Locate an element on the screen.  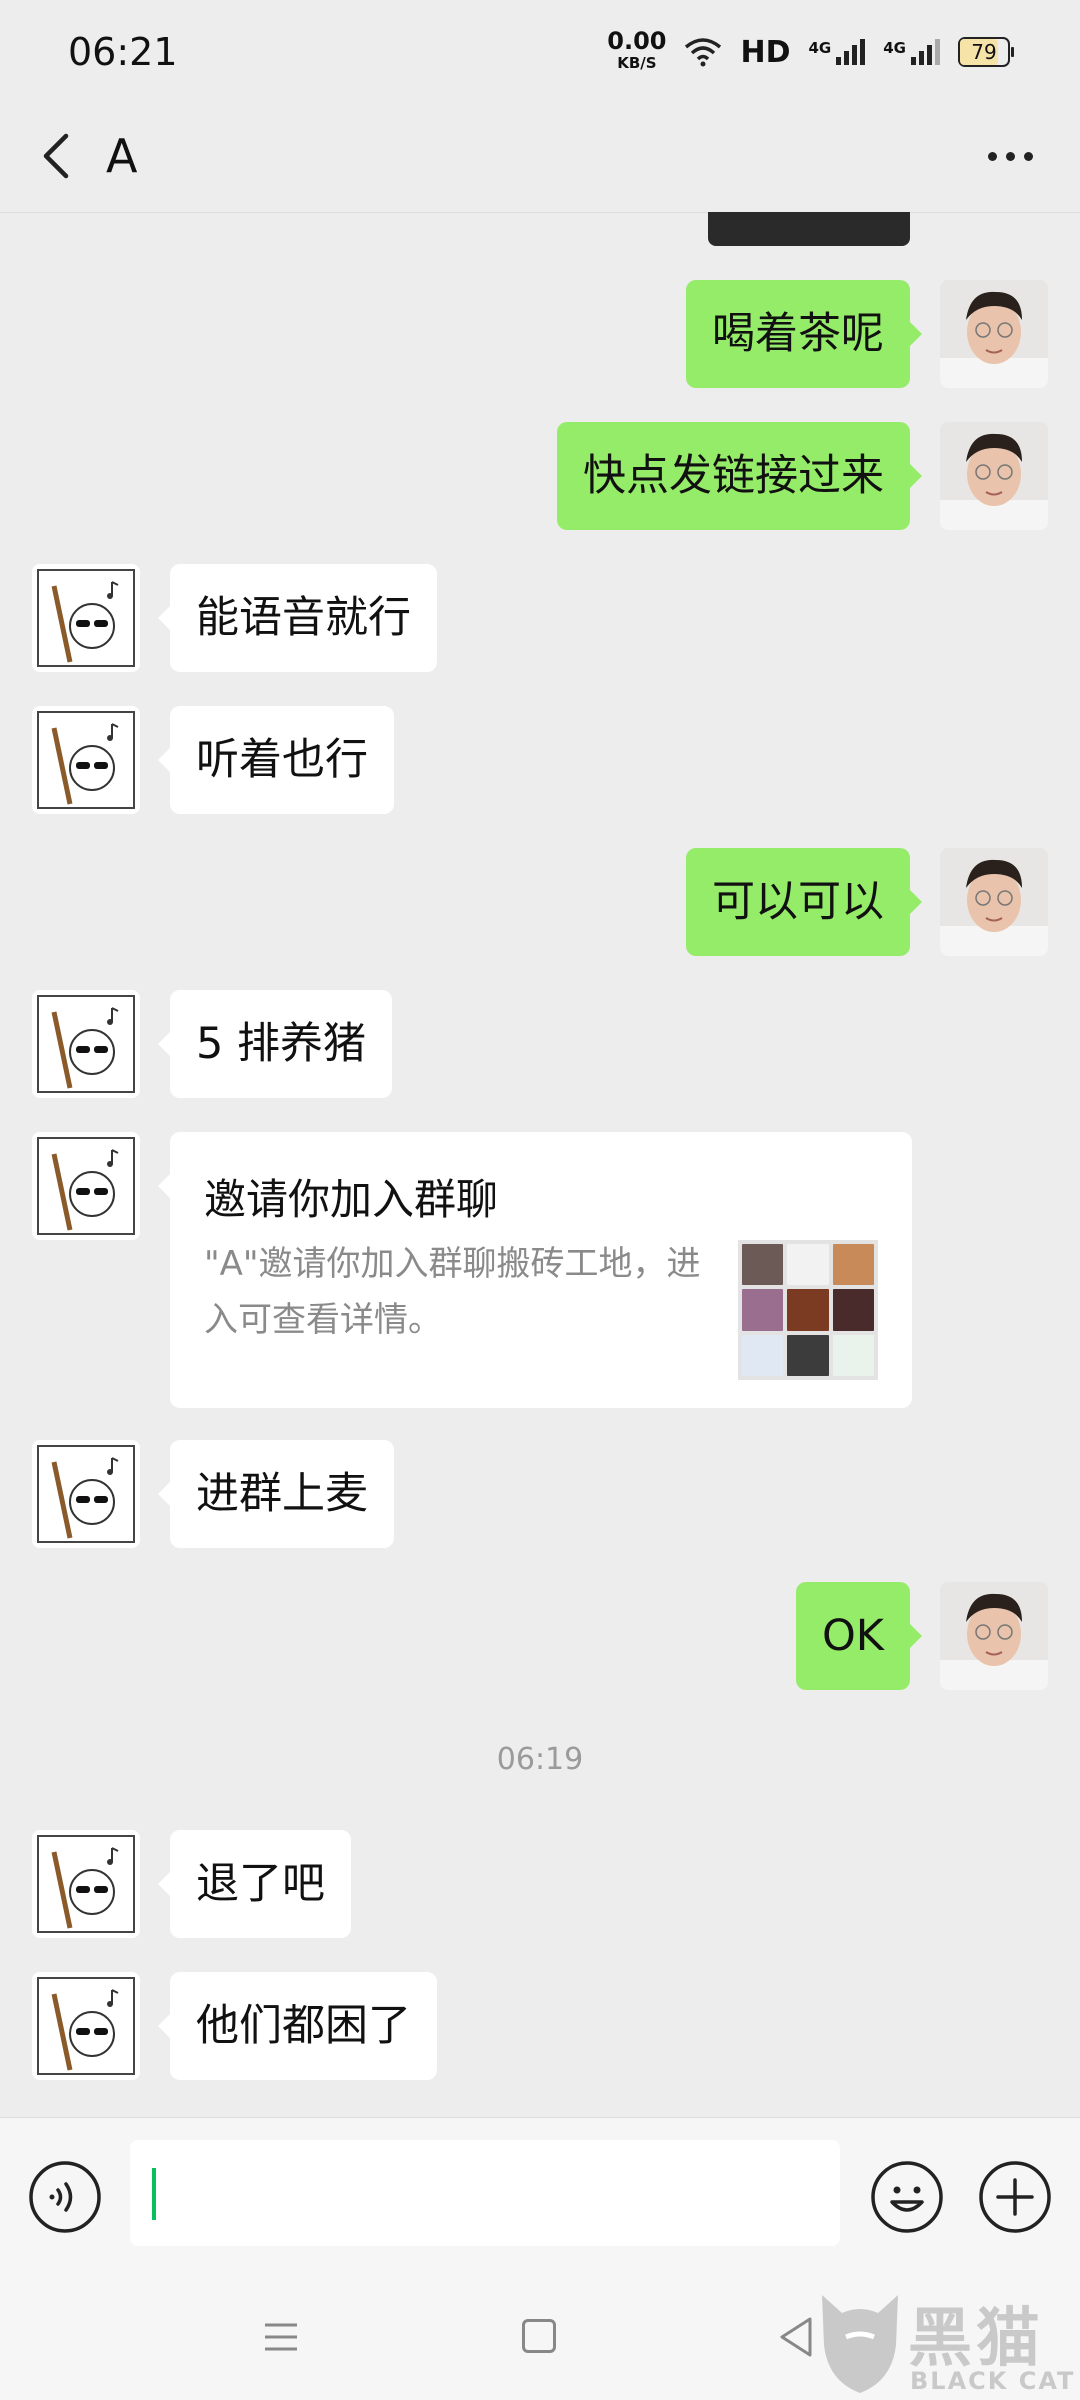
status-bar: 06:21 0.00 KB/S HD 4G 4G 79 is located at coordinates (540, 50).